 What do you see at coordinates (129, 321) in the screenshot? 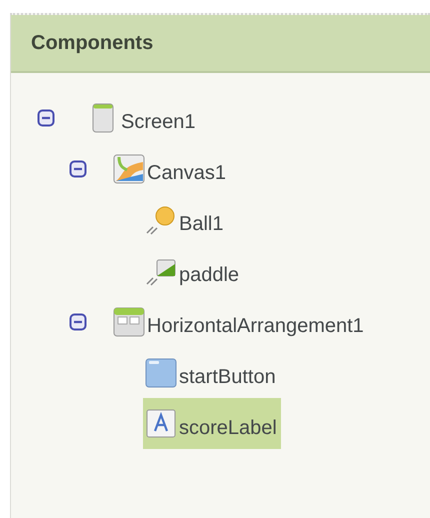
I see `arrangement-icon` at bounding box center [129, 321].